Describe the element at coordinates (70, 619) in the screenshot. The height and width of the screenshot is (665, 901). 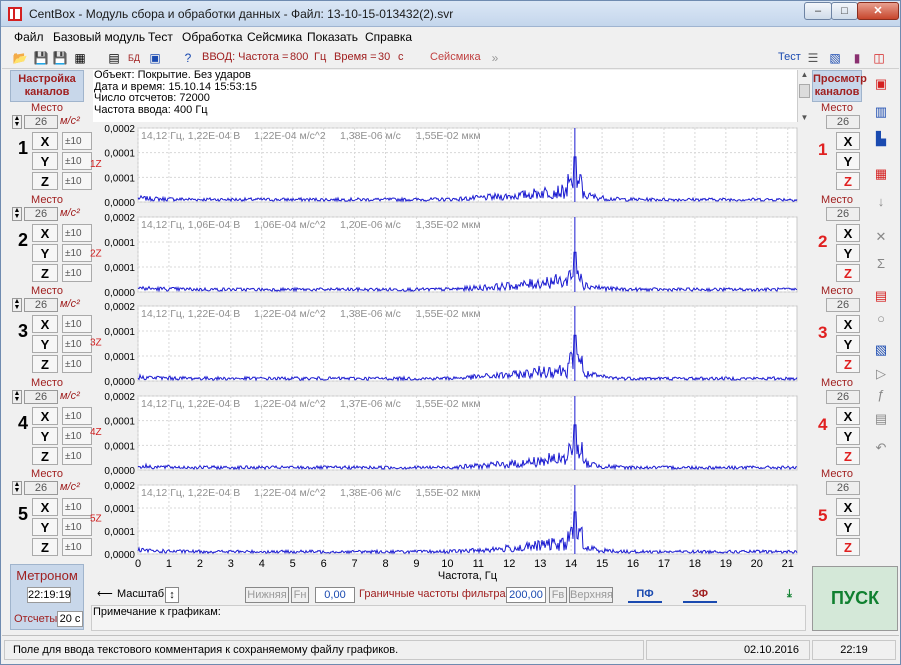
I see `counts-field: 20 с` at that location.